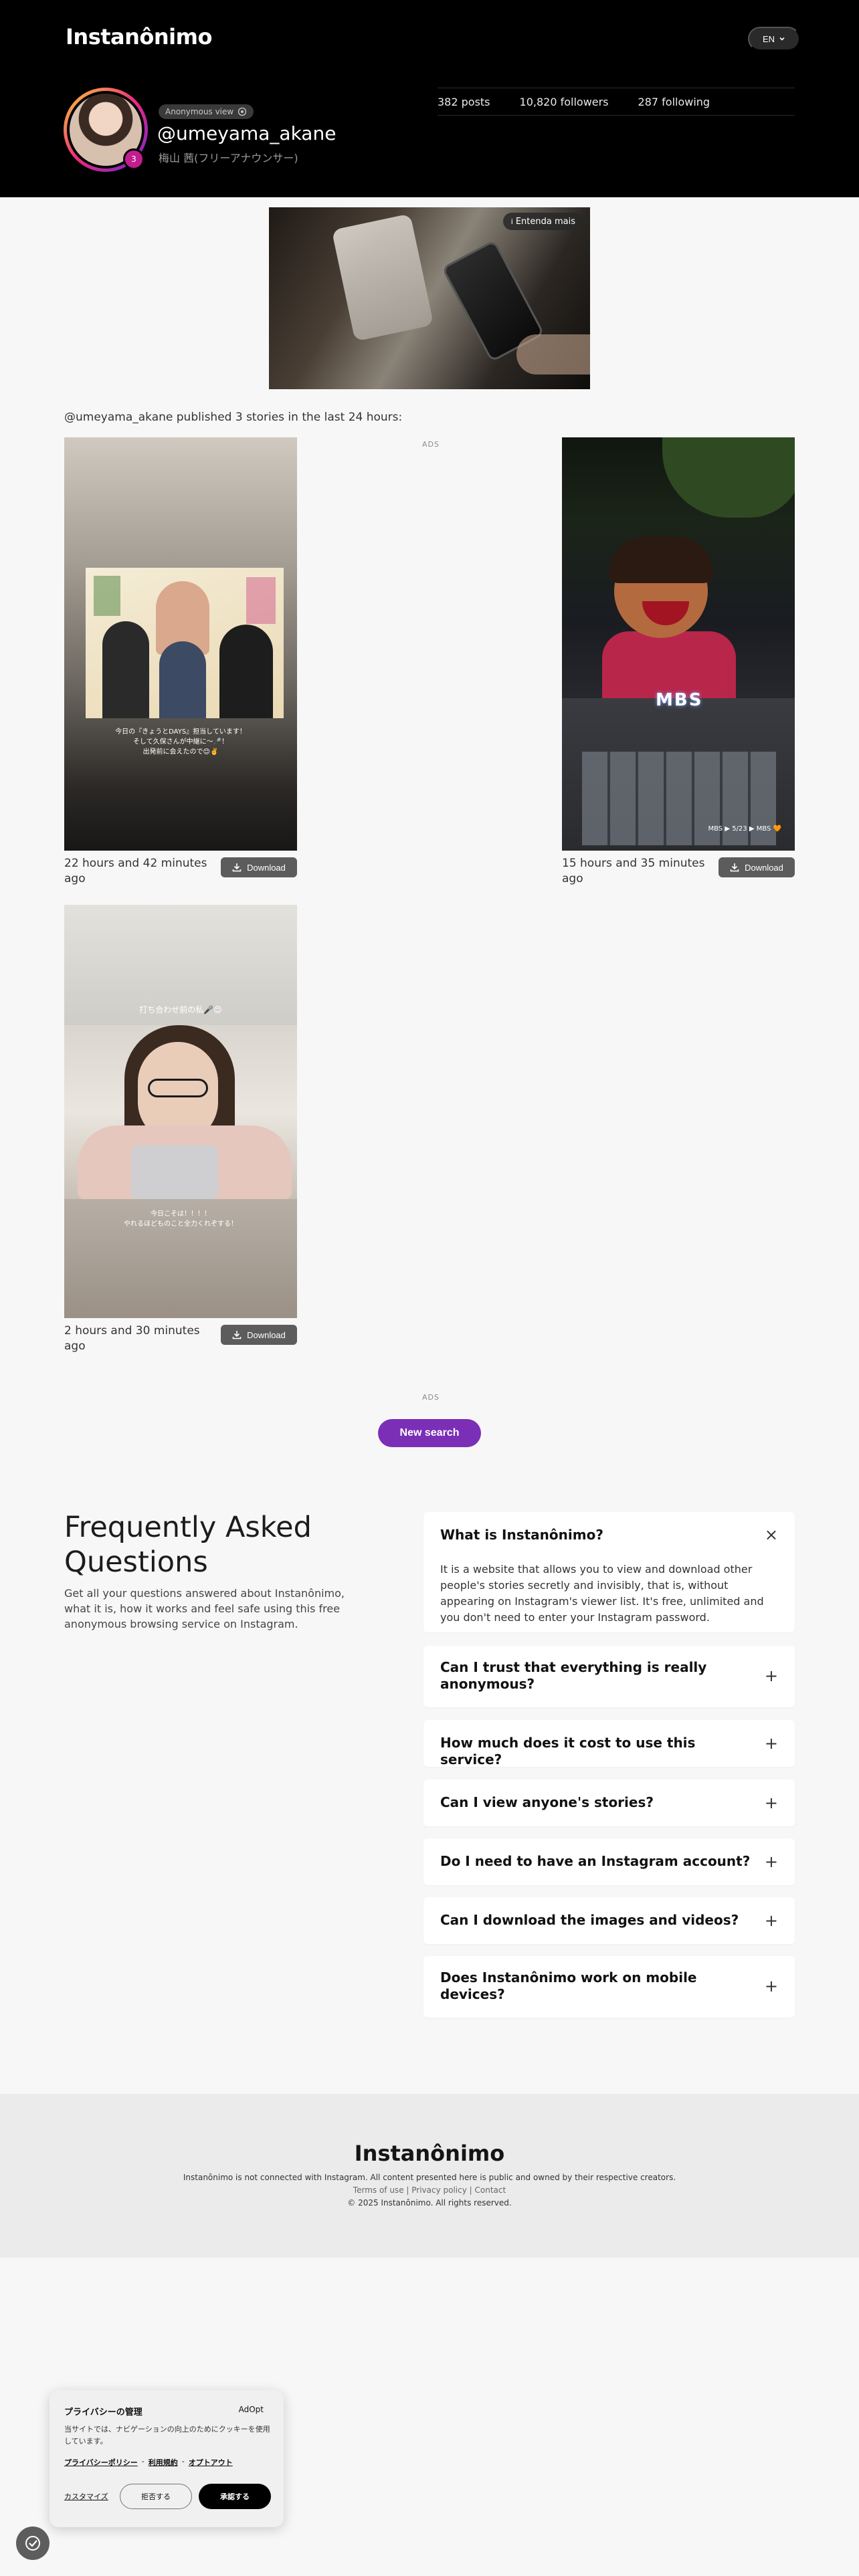 The width and height of the screenshot is (859, 2576). Describe the element at coordinates (547, 1802) in the screenshot. I see `faq-question: Can I view anyone's stories?` at that location.